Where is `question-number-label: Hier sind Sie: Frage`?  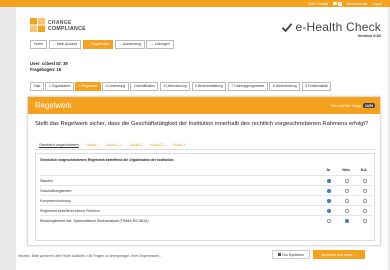 question-number-label: Hier sind Sie: Frage is located at coordinates (346, 105).